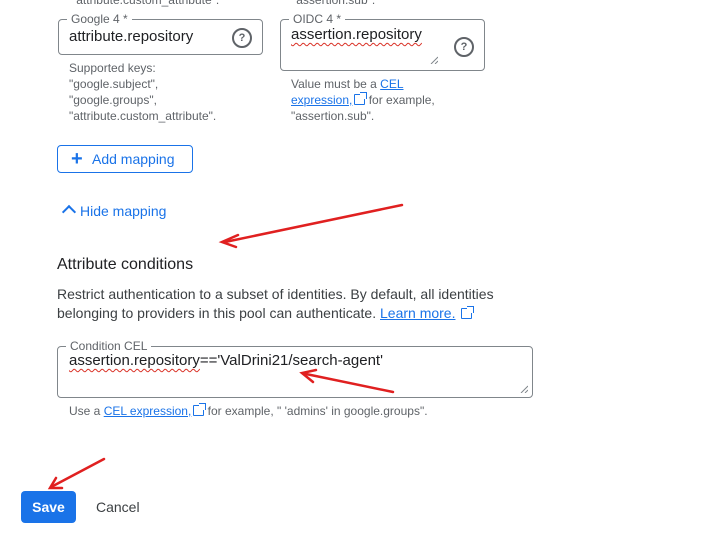 Image resolution: width=713 pixels, height=552 pixels. What do you see at coordinates (333, 116) in the screenshot?
I see `hint-text: "assertion.sub".` at bounding box center [333, 116].